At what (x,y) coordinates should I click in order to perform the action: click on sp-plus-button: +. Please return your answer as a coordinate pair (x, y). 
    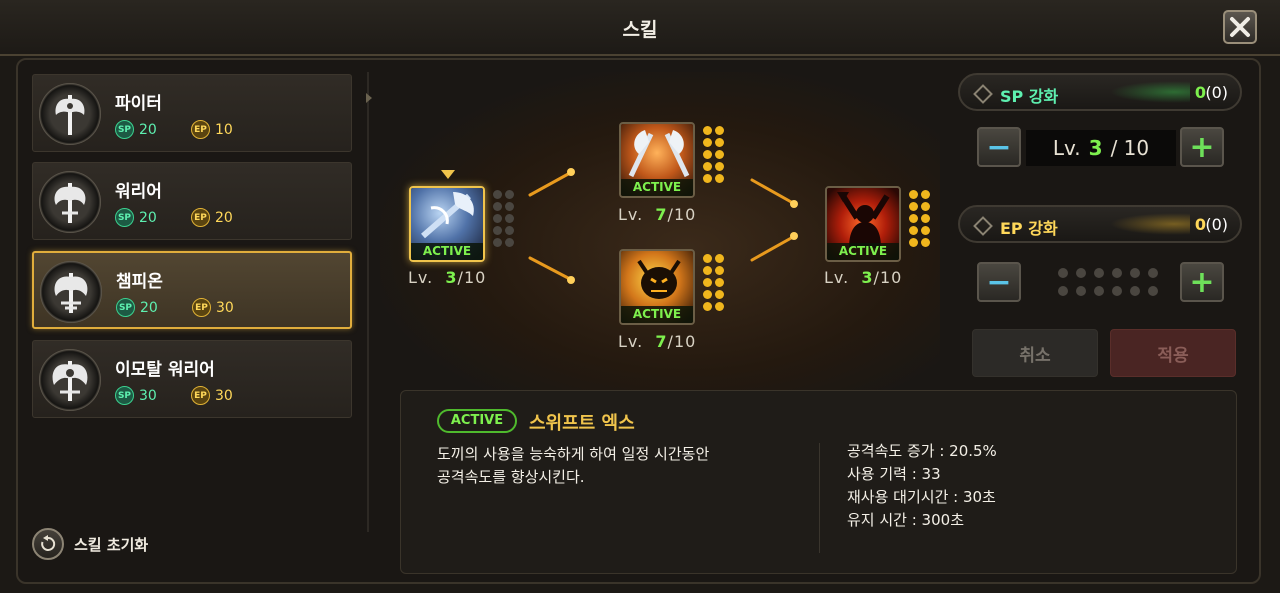
    Looking at the image, I should click on (1202, 147).